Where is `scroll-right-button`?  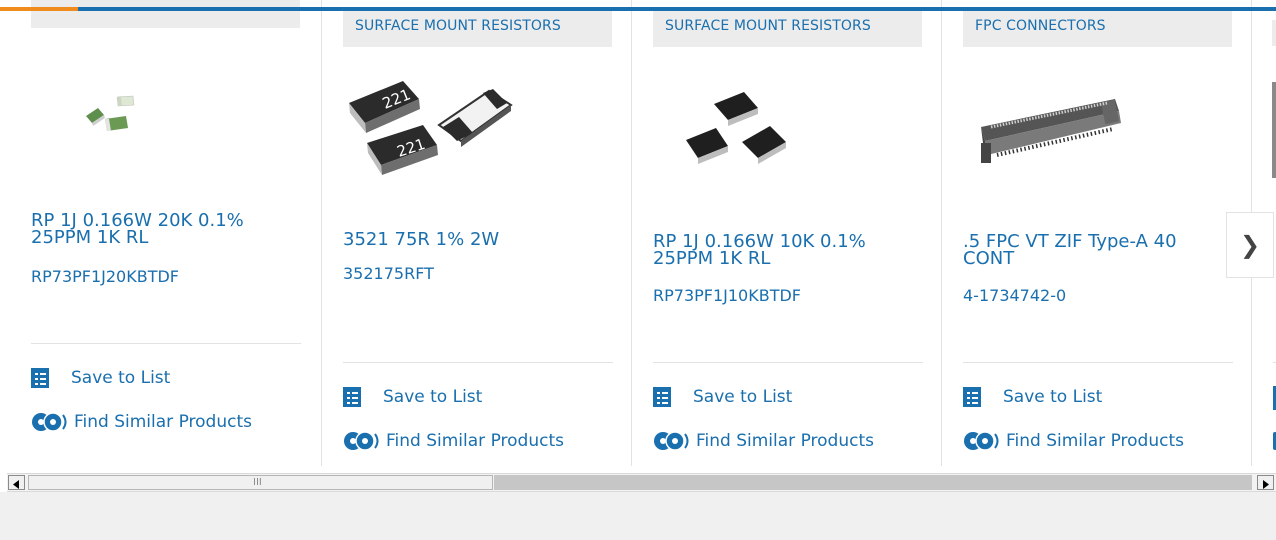 scroll-right-button is located at coordinates (1265, 482).